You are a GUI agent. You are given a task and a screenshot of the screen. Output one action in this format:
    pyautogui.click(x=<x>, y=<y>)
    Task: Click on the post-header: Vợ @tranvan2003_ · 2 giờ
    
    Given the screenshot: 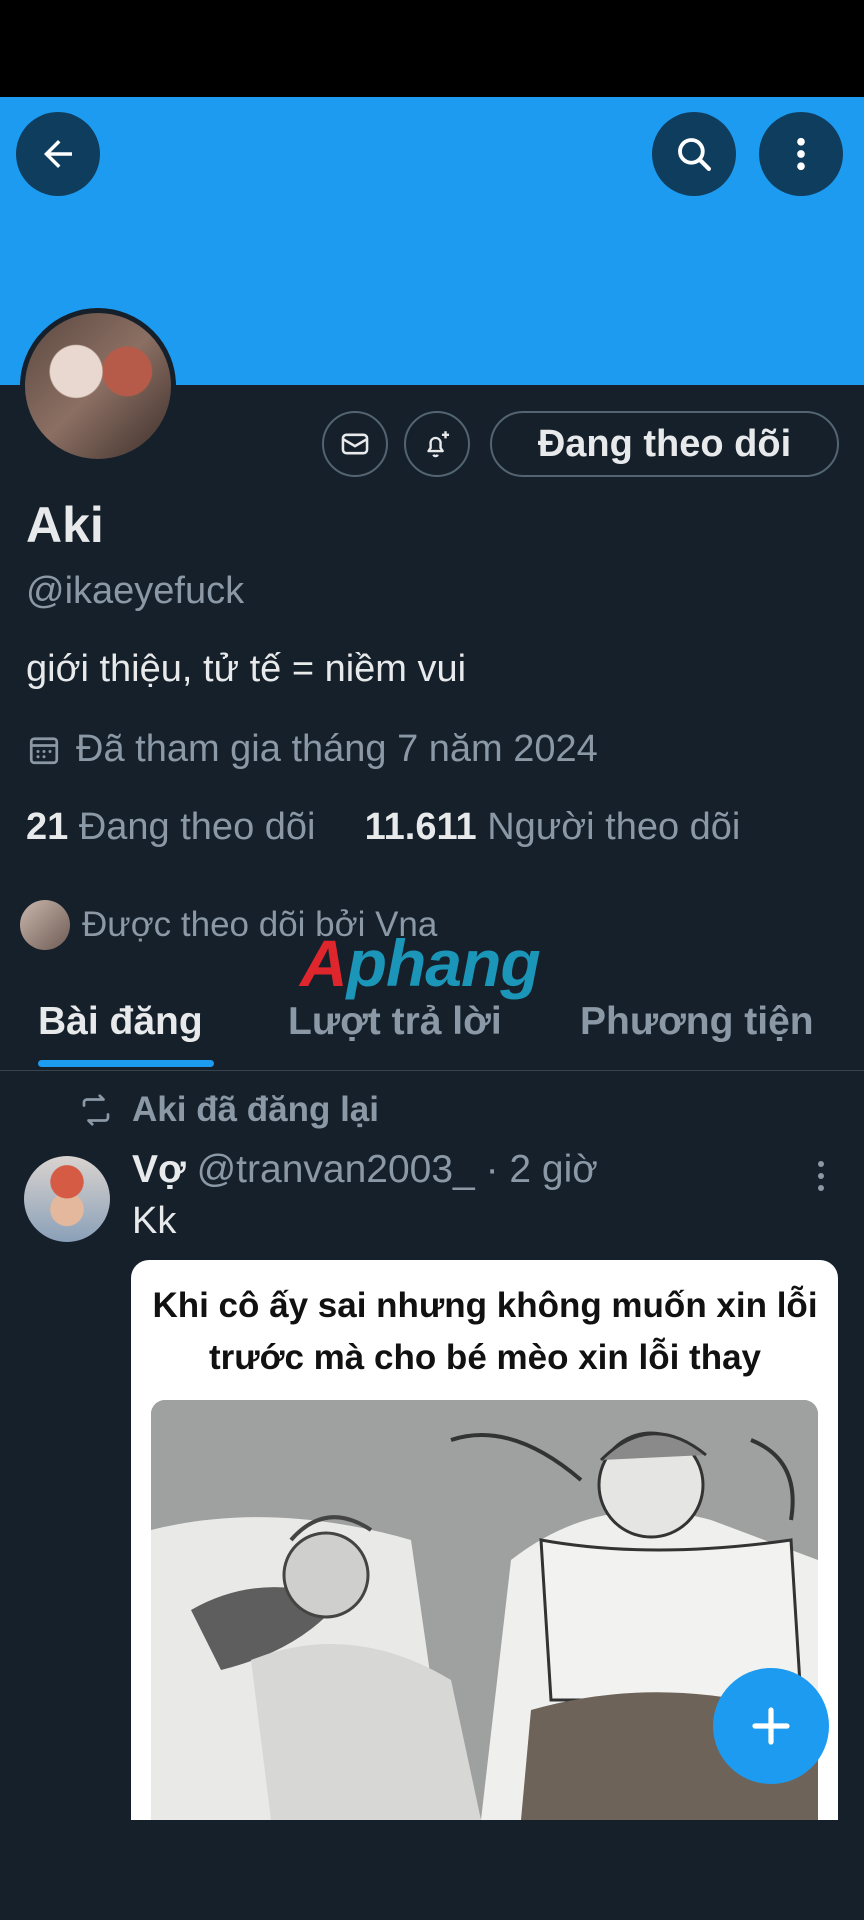 What is the action you would take?
    pyautogui.click(x=365, y=1170)
    